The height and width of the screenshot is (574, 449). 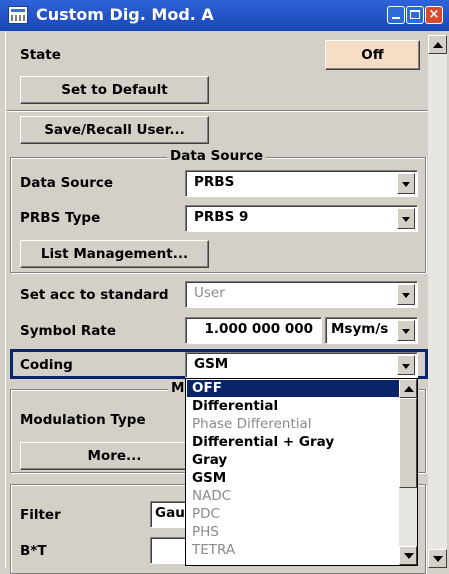 I want to click on filter-value: Gau, so click(x=170, y=513).